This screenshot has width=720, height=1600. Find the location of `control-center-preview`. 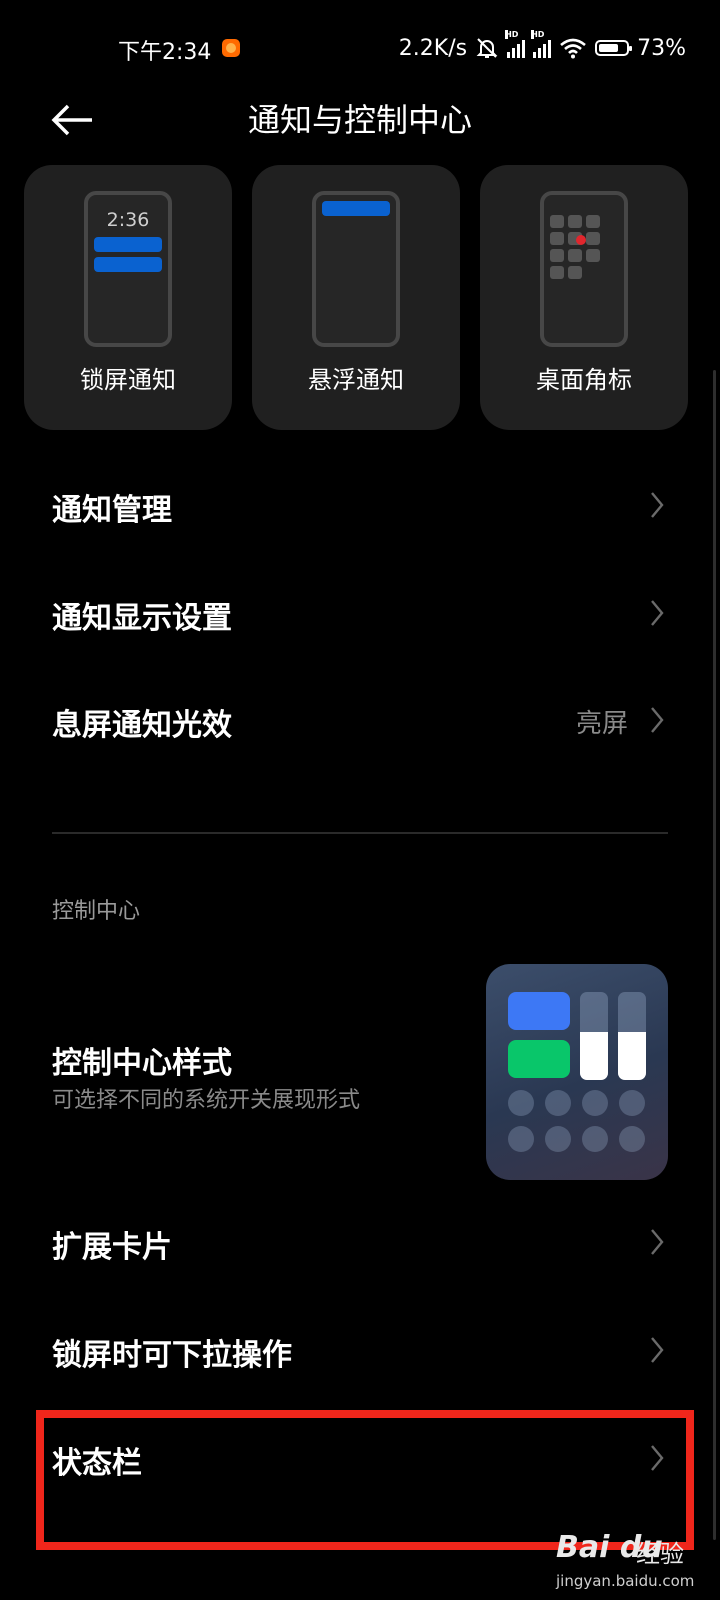

control-center-preview is located at coordinates (577, 1072).